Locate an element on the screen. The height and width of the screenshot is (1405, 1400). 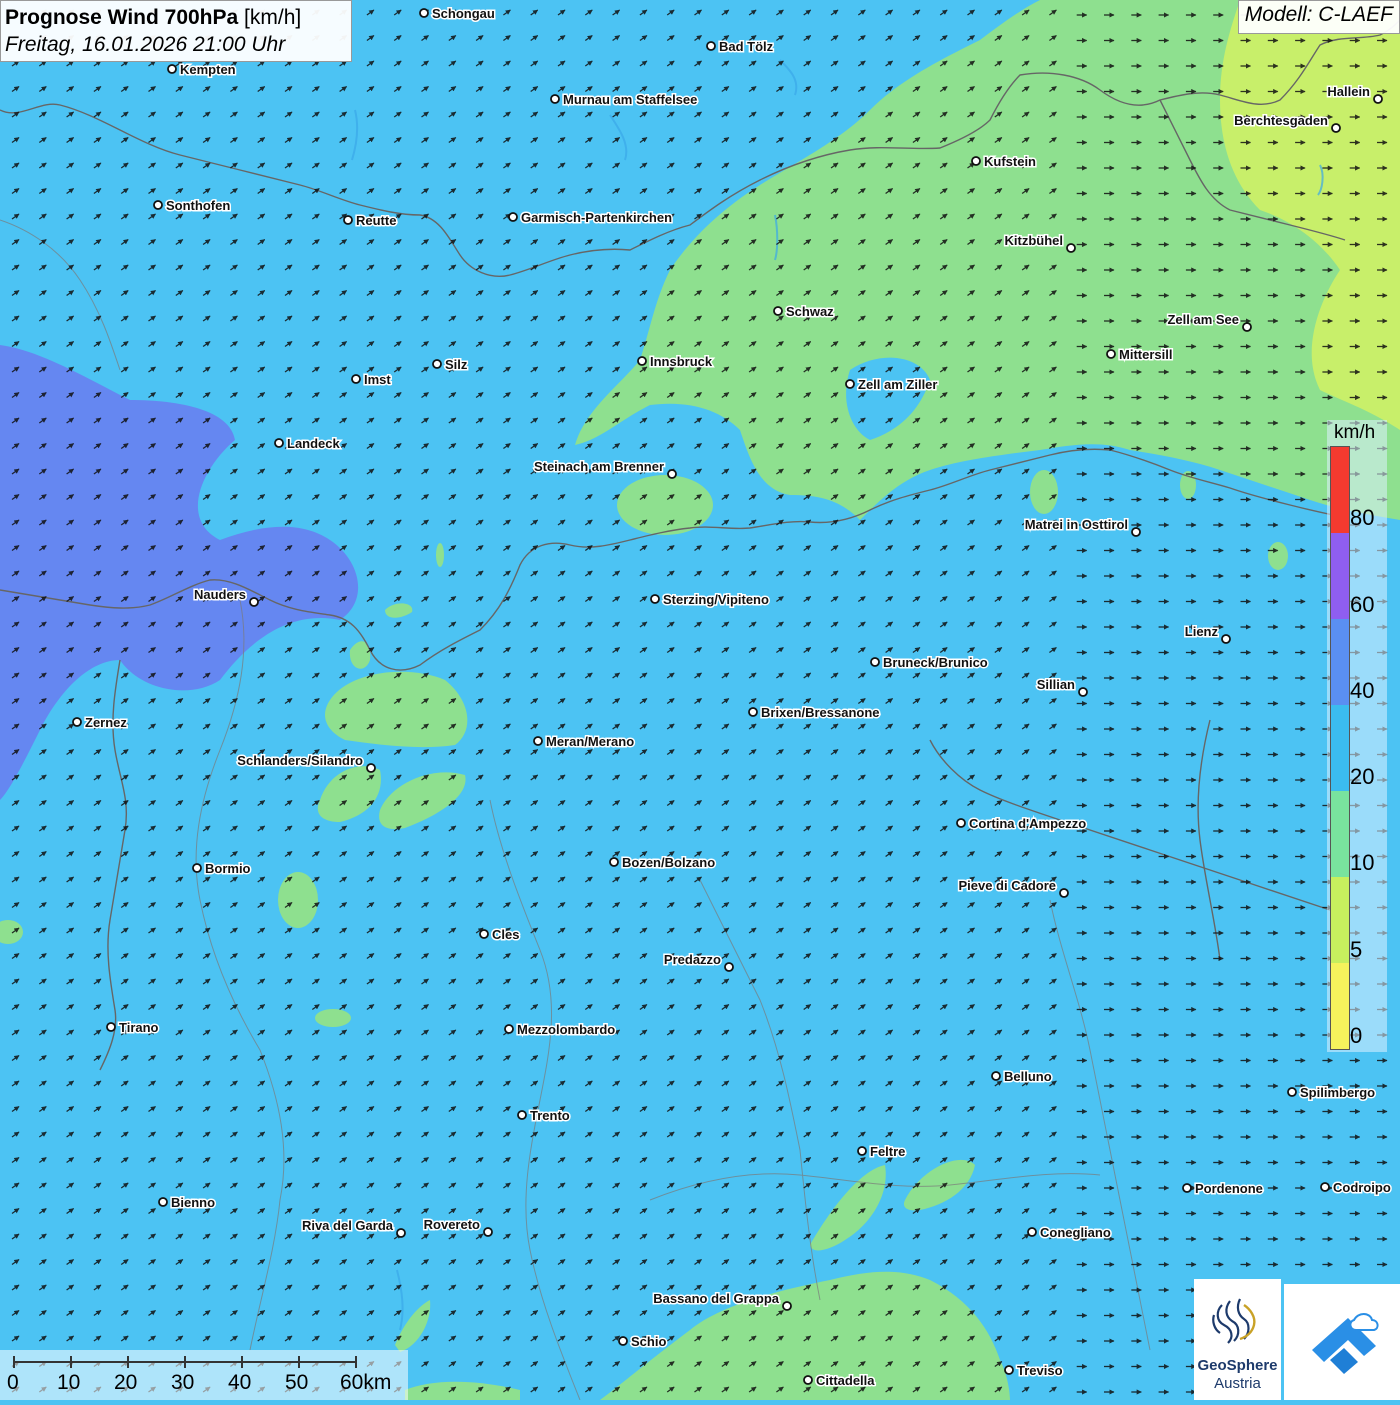
city-label: Trento is located at coordinates (550, 1115).